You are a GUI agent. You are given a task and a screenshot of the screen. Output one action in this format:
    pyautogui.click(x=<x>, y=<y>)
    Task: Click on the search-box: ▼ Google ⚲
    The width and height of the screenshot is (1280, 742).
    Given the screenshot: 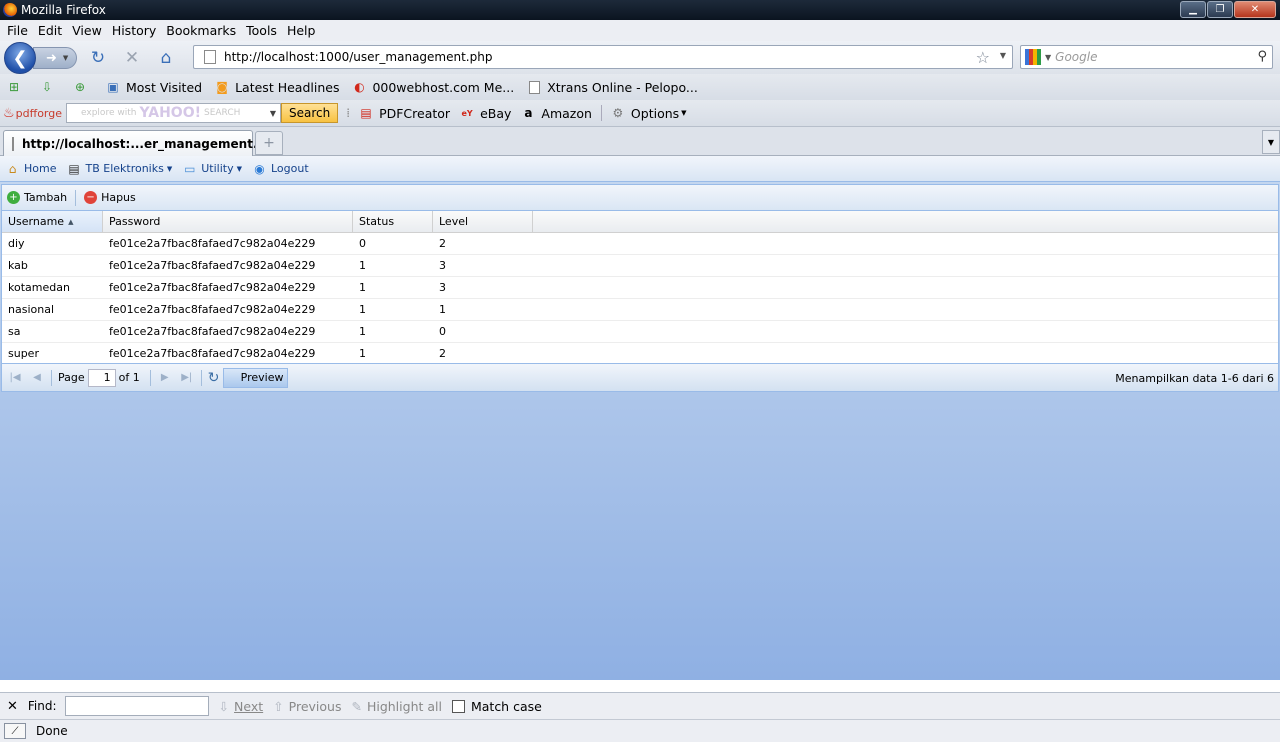 What is the action you would take?
    pyautogui.click(x=1146, y=57)
    